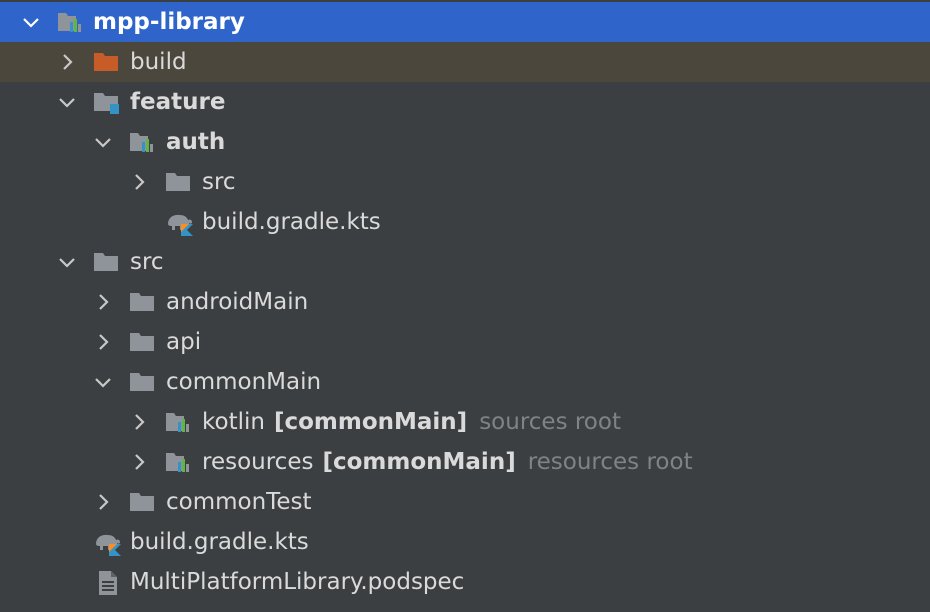  What do you see at coordinates (184, 342) in the screenshot?
I see `tree-label: api` at bounding box center [184, 342].